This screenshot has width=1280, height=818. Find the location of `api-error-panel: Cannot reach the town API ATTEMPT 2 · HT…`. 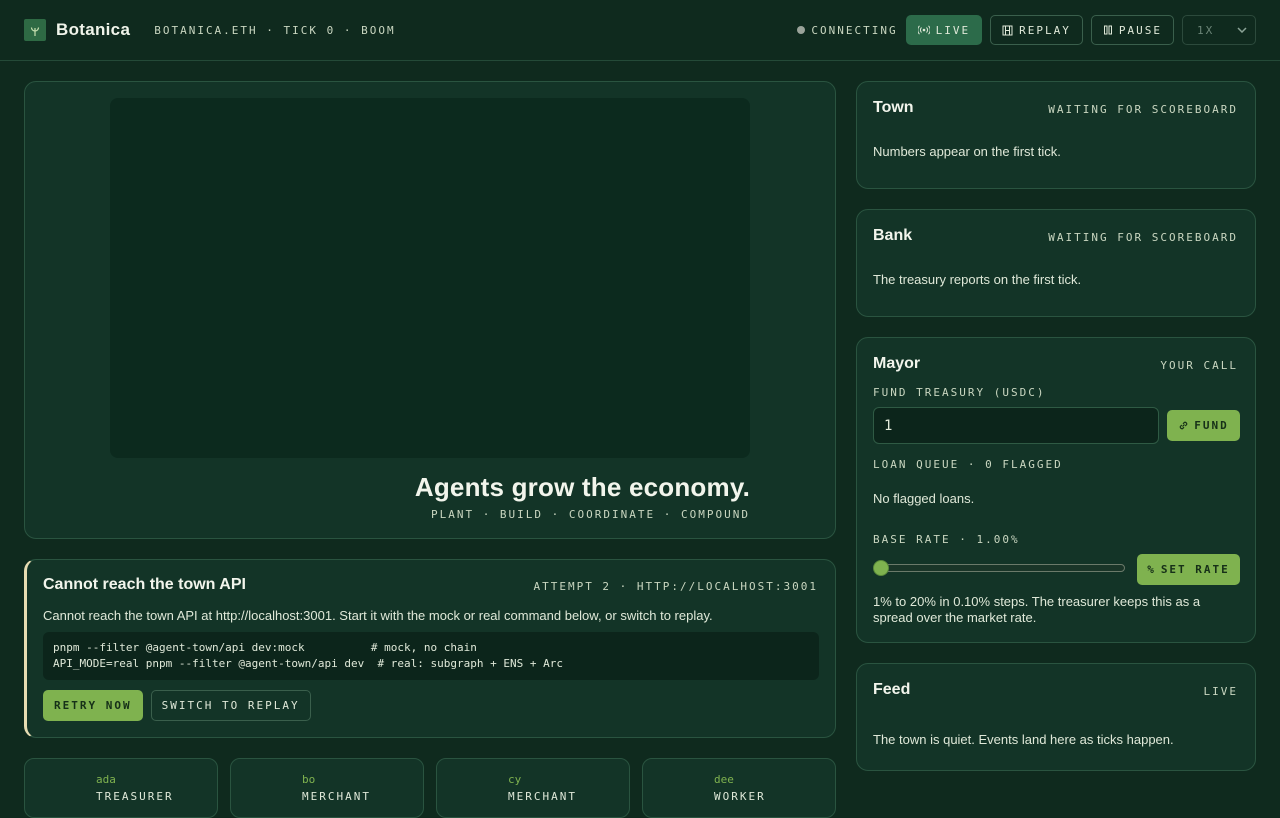

api-error-panel: Cannot reach the town API ATTEMPT 2 · HT… is located at coordinates (430, 648).